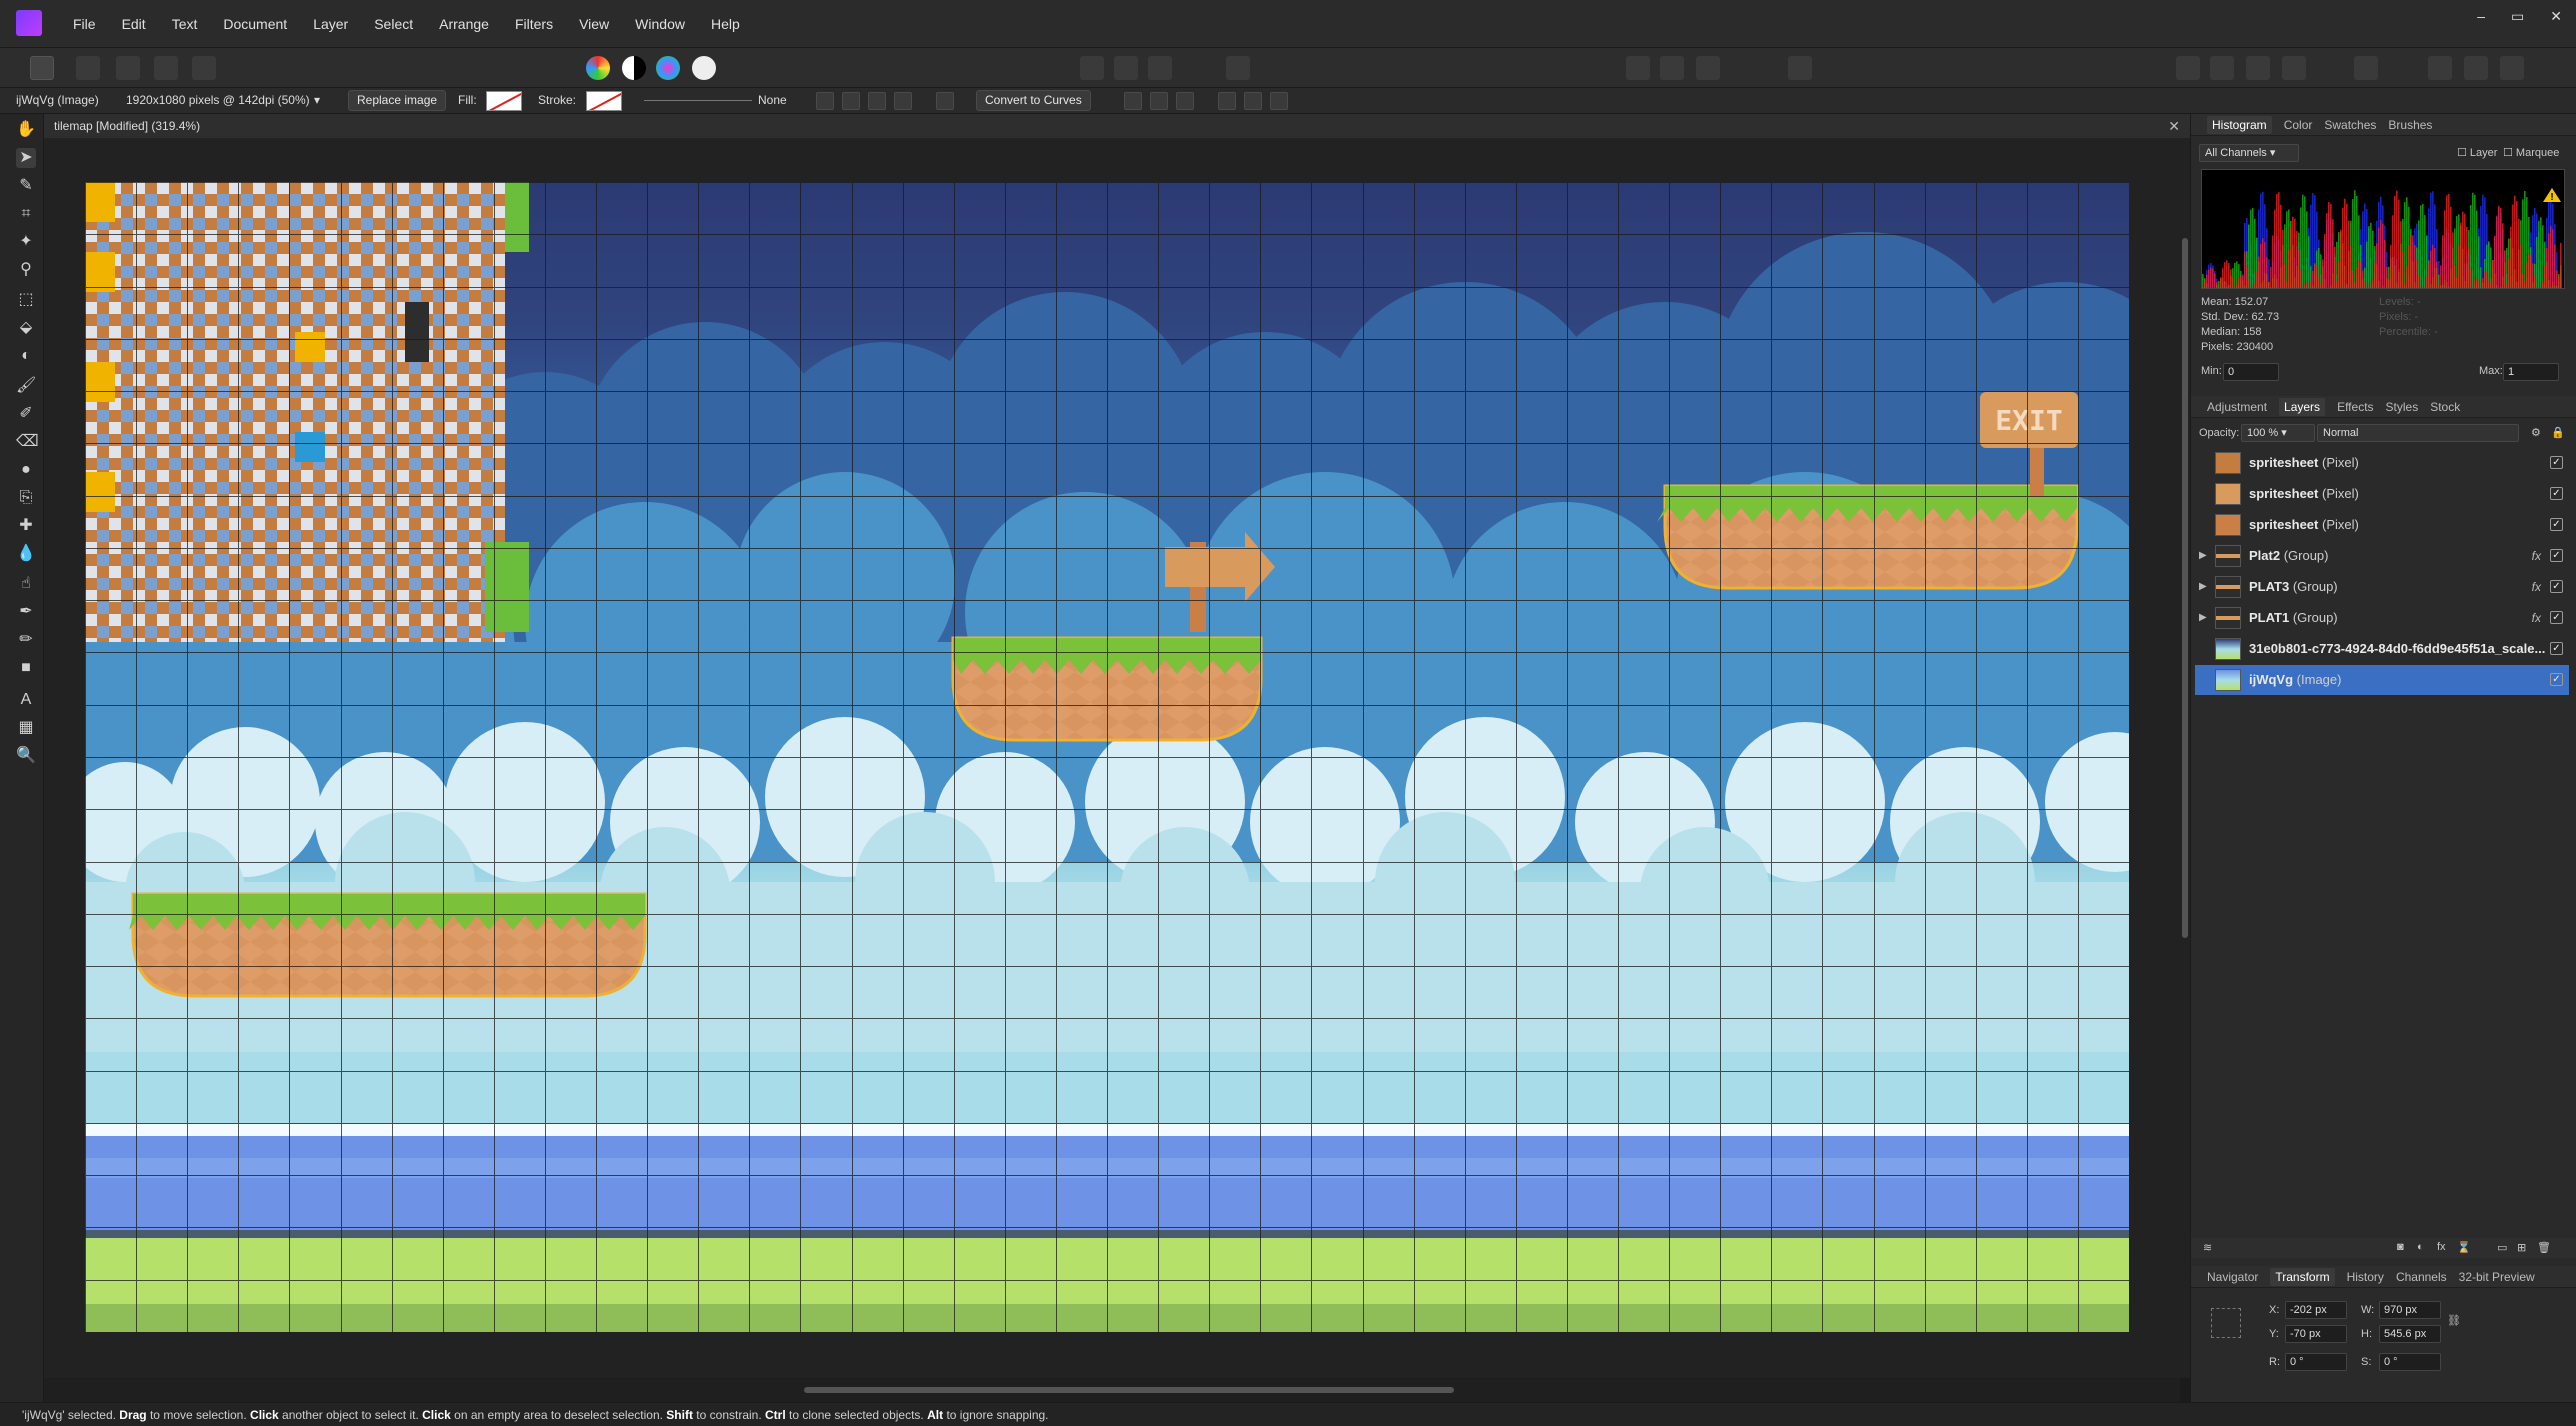  I want to click on lock-icon: 🔒, so click(2558, 432).